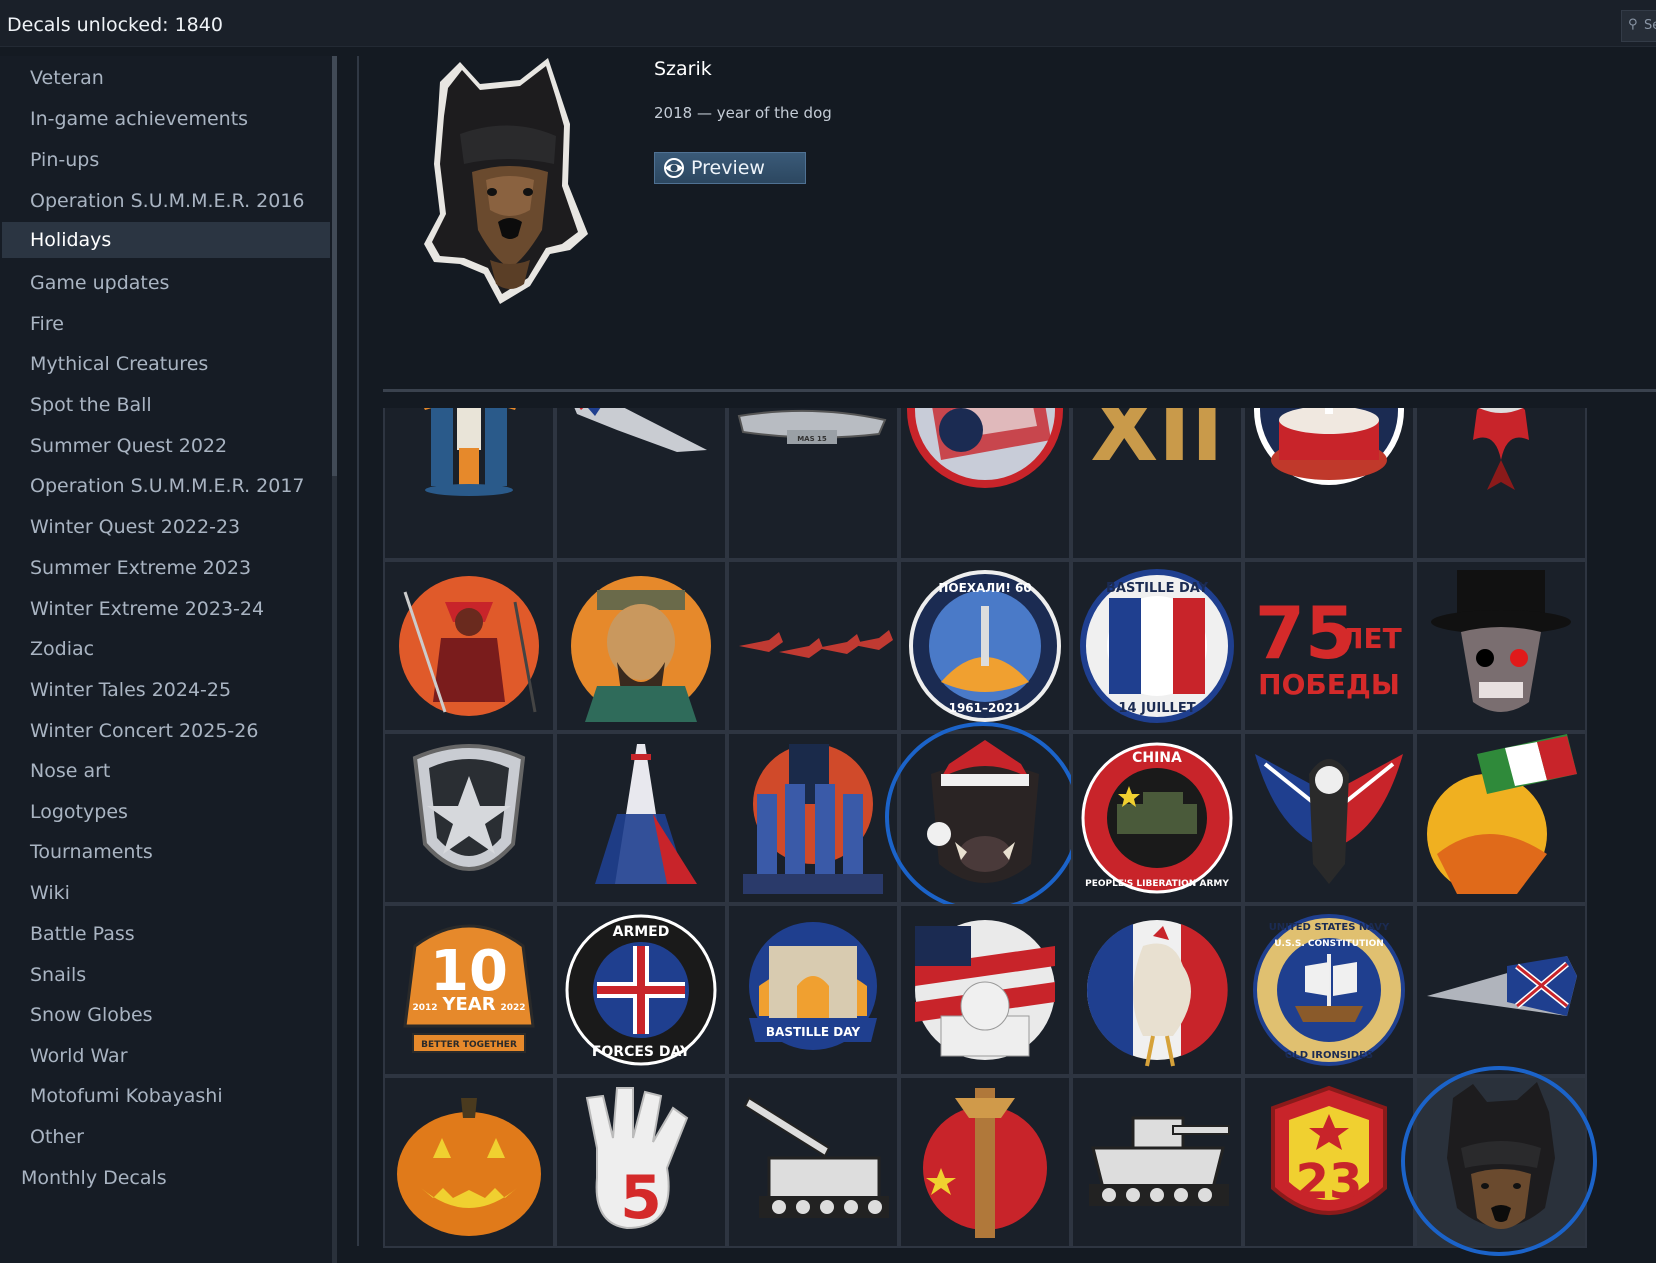  I want to click on decal-description: 2018 — year of the dog, so click(743, 113).